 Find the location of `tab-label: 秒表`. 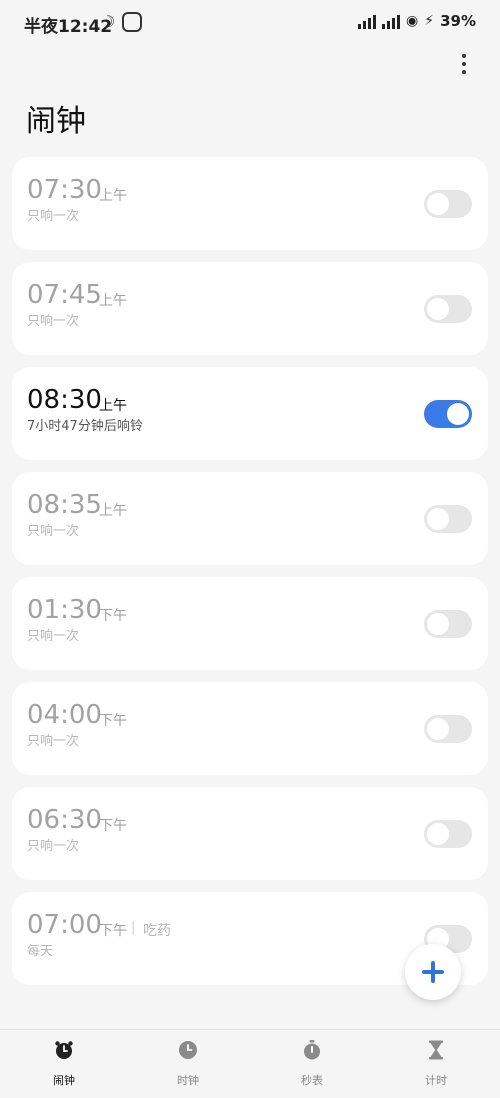

tab-label: 秒表 is located at coordinates (312, 1080).